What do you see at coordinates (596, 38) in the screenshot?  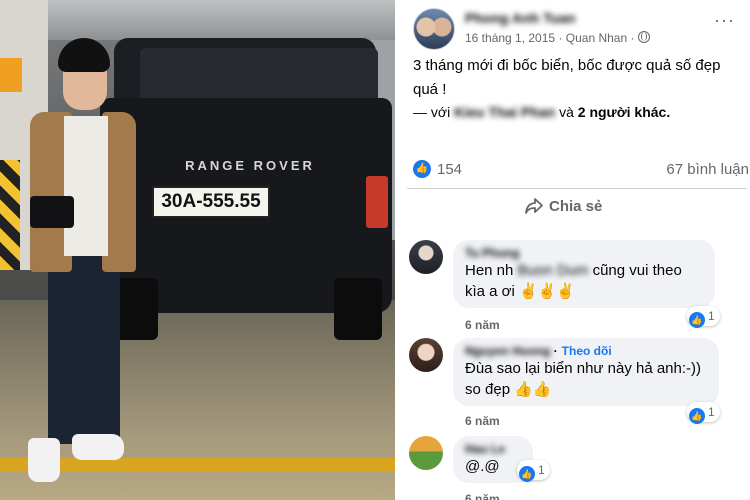 I see `post-location: Quan Nhan` at bounding box center [596, 38].